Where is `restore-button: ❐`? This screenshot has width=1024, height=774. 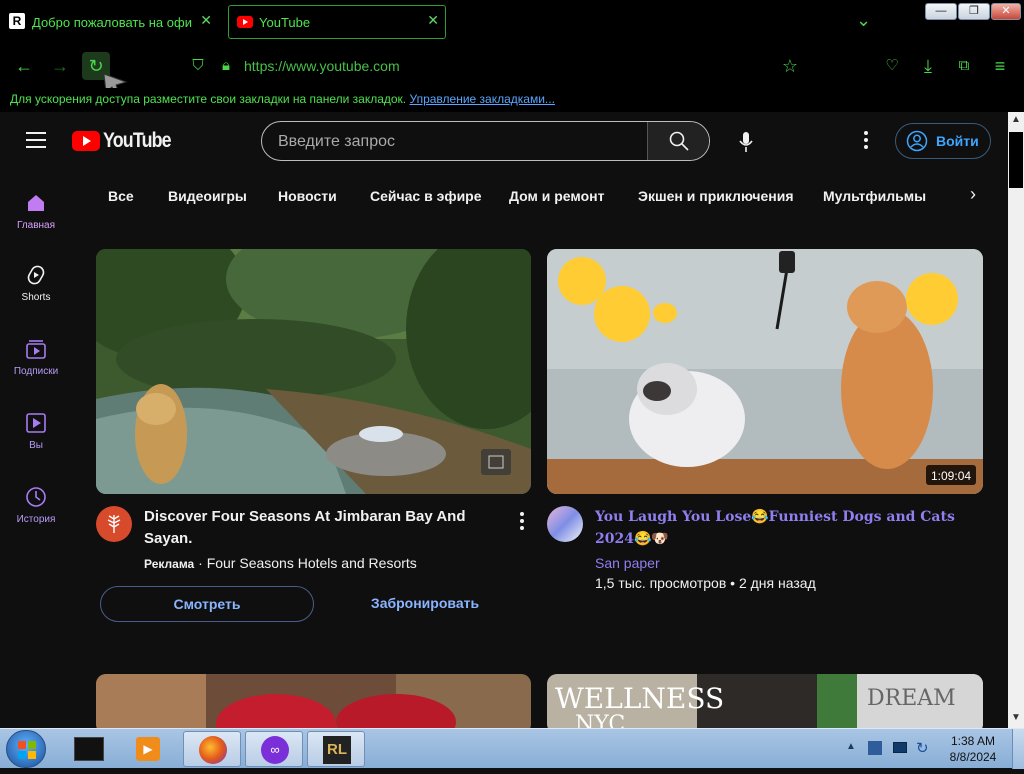
restore-button: ❐ is located at coordinates (974, 11).